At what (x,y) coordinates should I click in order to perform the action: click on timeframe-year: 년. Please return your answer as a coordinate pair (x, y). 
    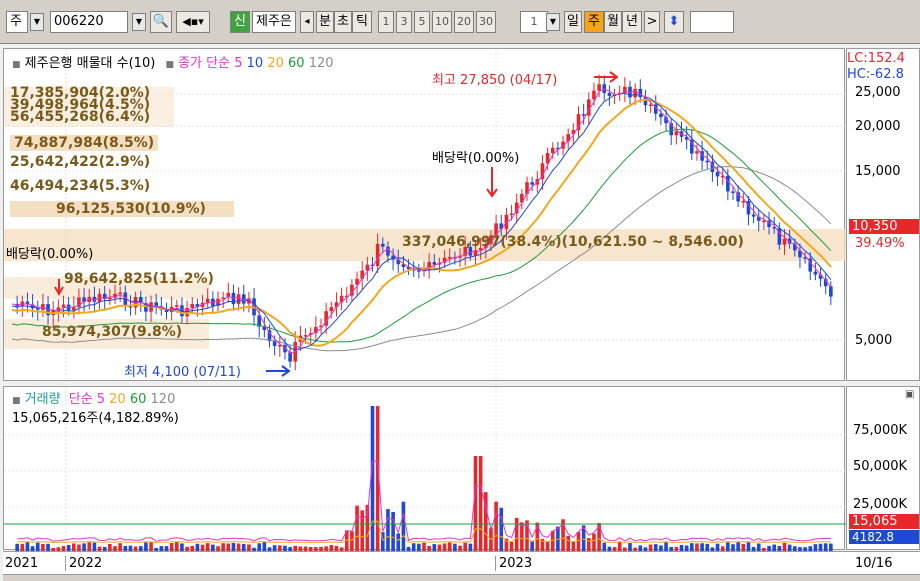
    Looking at the image, I should click on (632, 22).